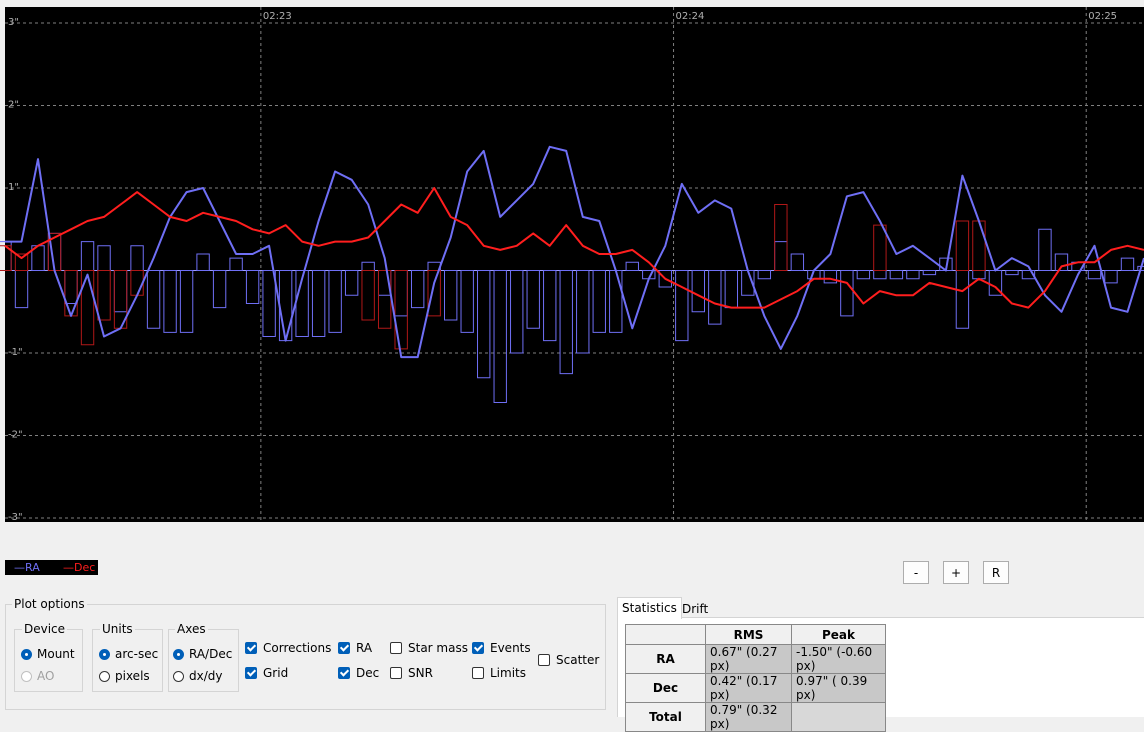 This screenshot has width=1144, height=732. I want to click on device-title: Device, so click(45, 629).